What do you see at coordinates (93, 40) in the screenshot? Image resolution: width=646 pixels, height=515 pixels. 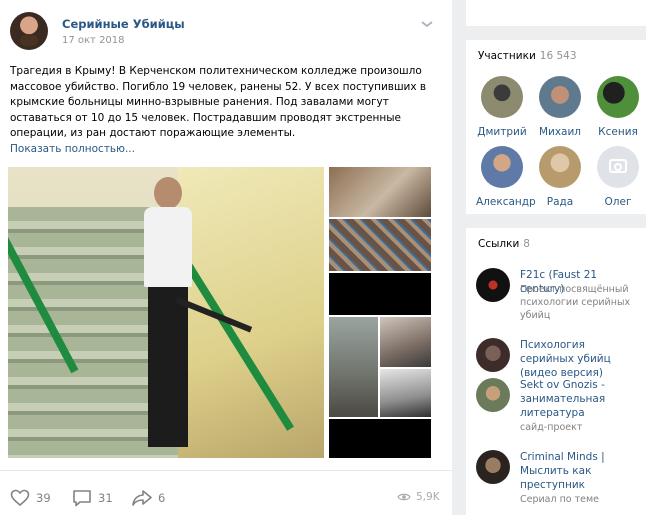 I see `post-date: 17 окт 2018` at bounding box center [93, 40].